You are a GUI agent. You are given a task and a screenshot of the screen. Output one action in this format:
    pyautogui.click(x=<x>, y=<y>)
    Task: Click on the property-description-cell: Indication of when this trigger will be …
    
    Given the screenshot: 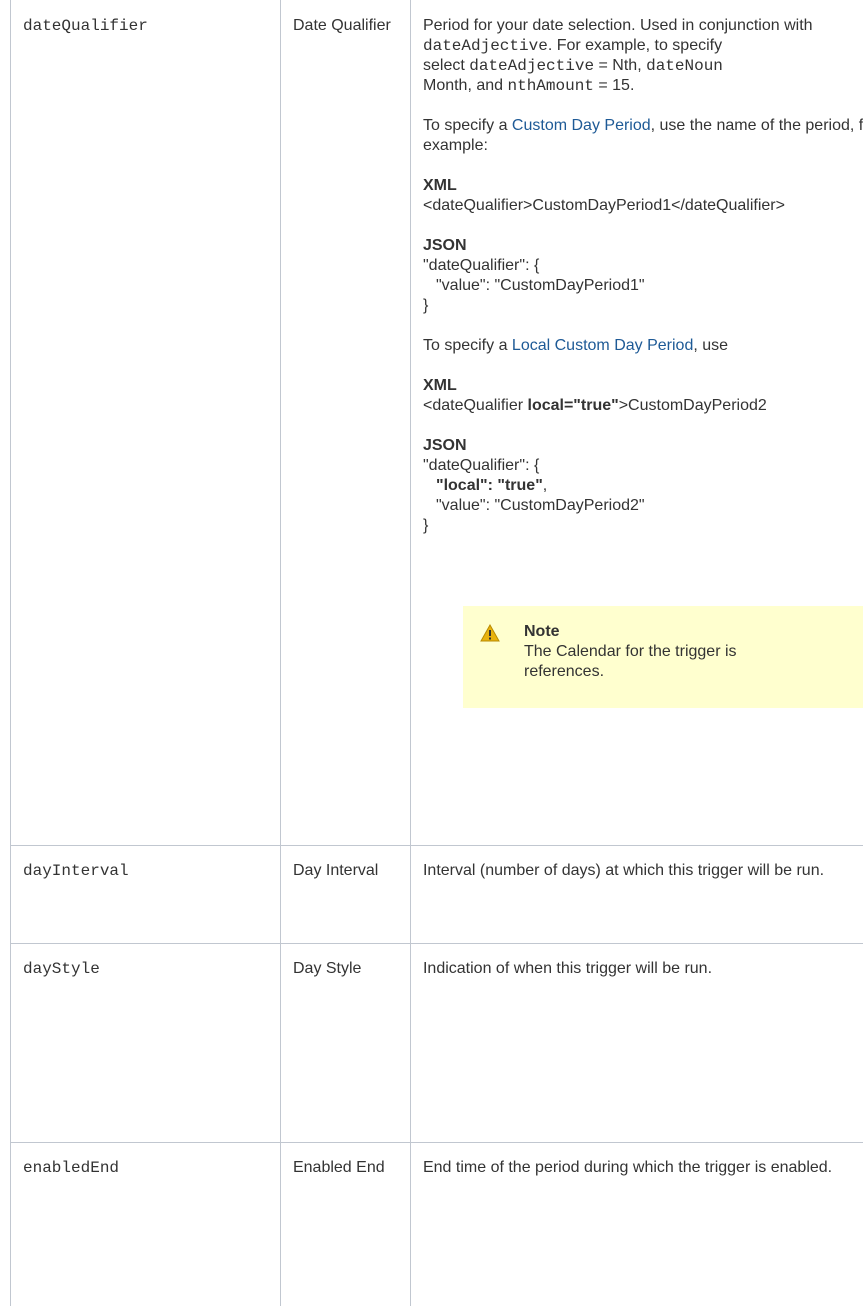 What is the action you would take?
    pyautogui.click(x=636, y=1042)
    